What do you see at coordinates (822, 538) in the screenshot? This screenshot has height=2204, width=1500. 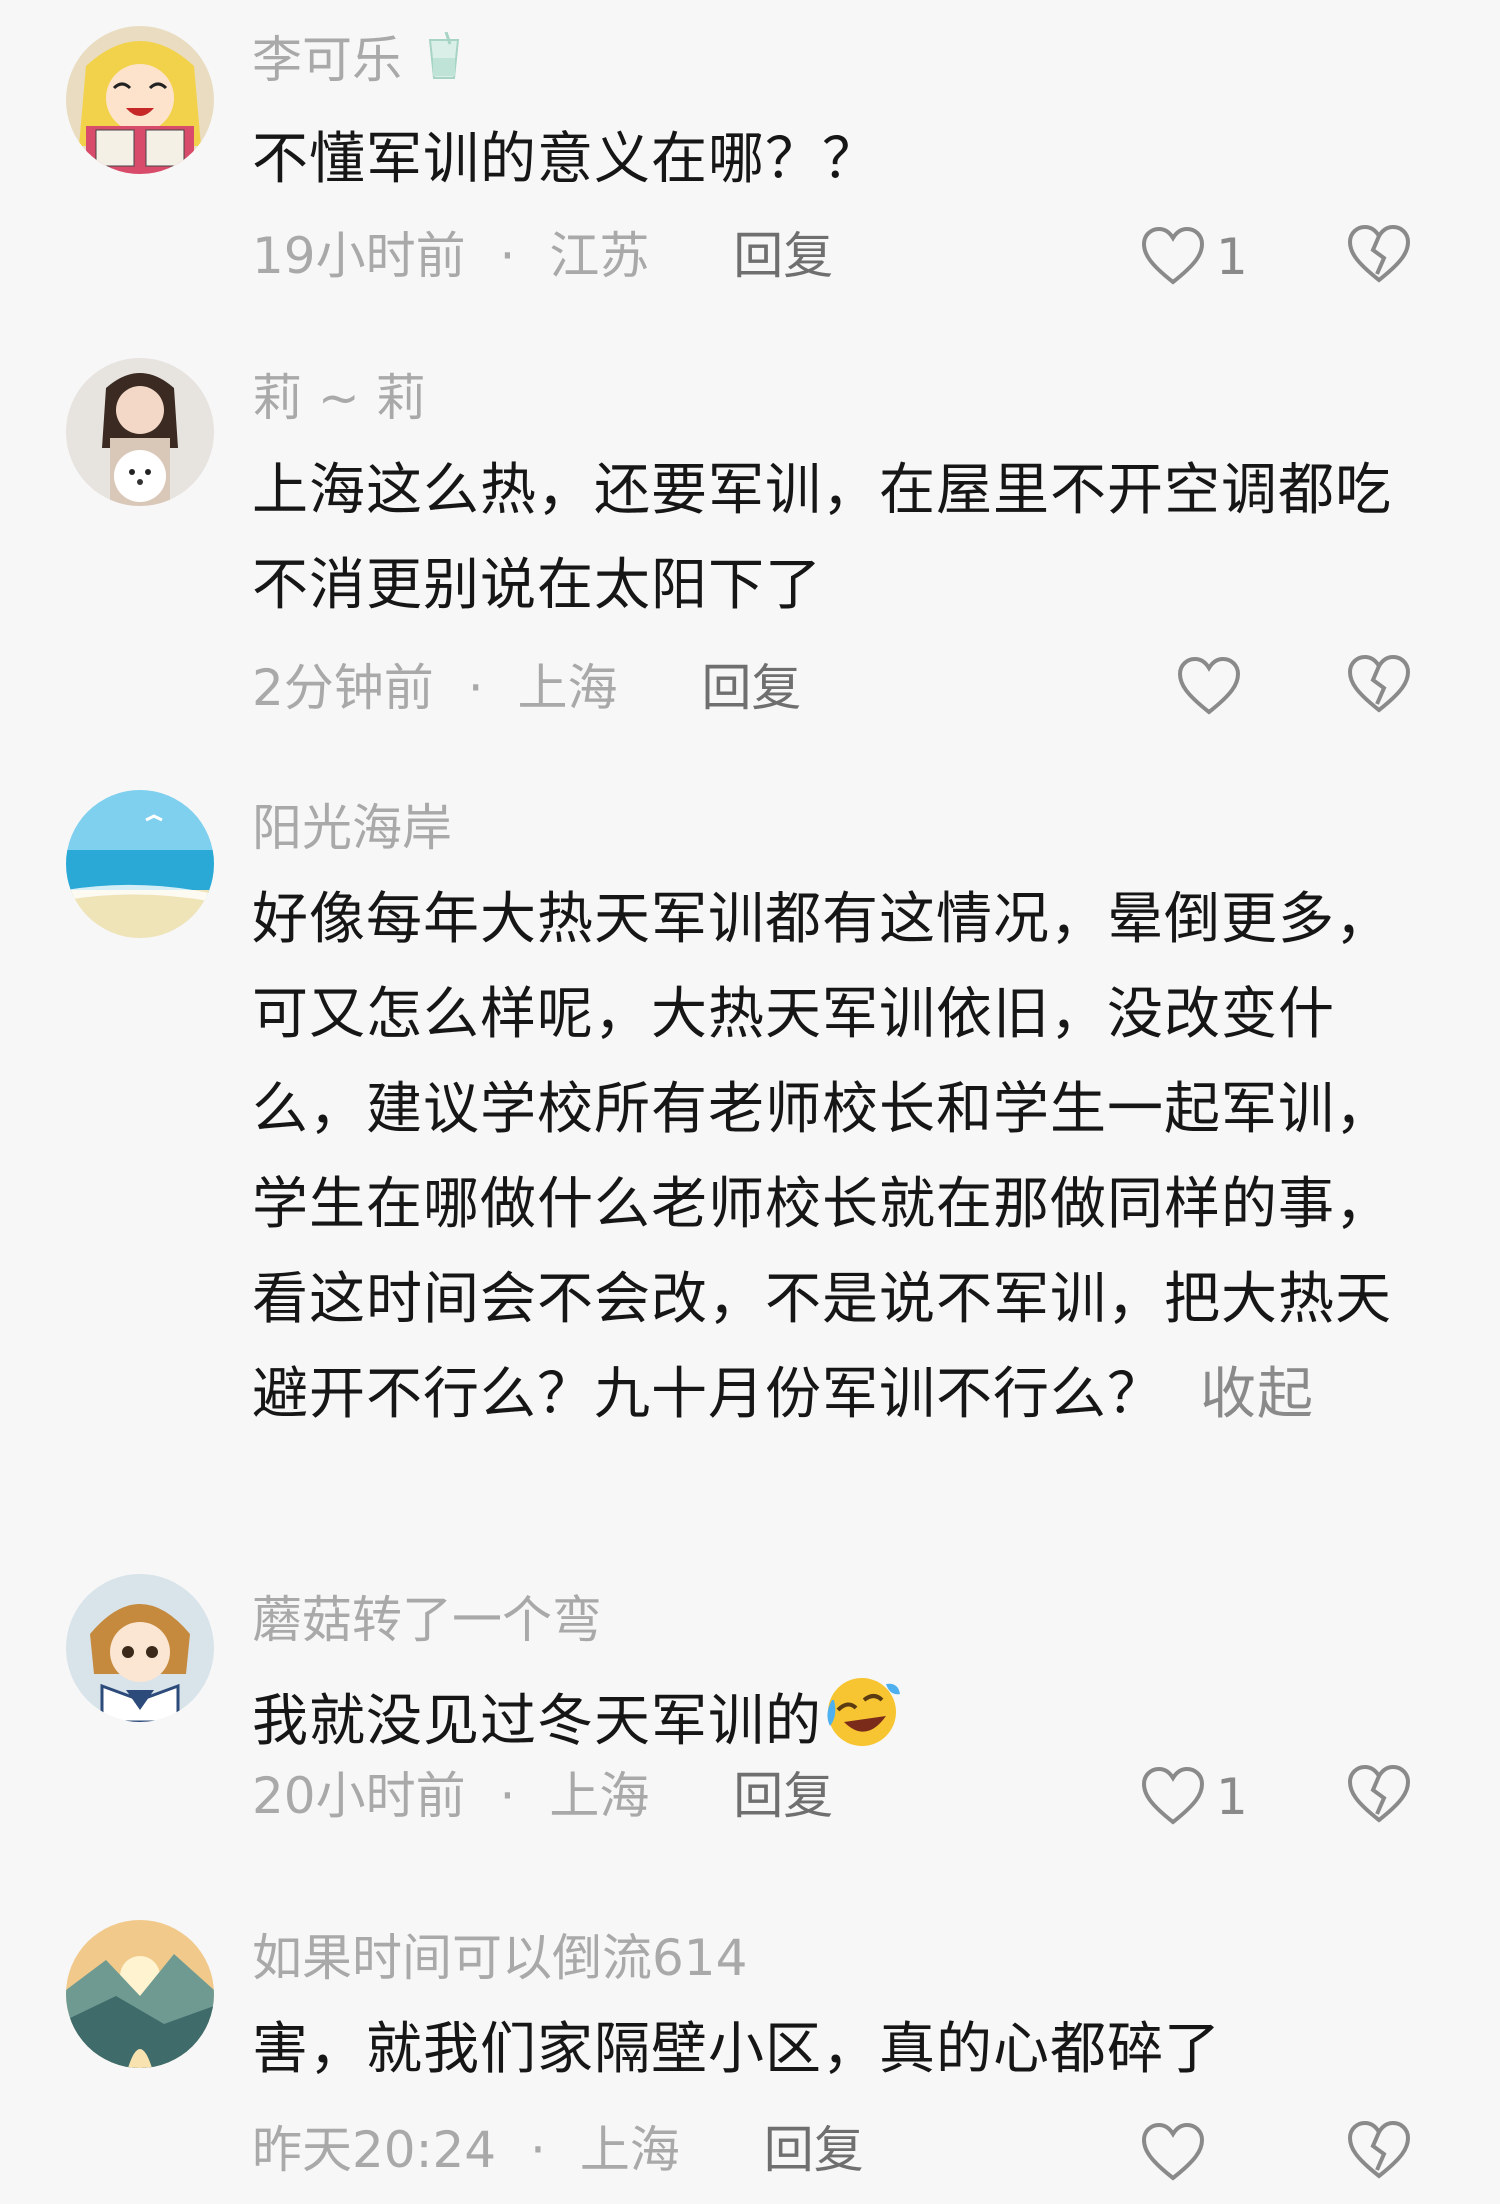 I see `comment-text: 上海这么热，还要军训，在屋里不开空调都吃不消更别说在太阳下了` at bounding box center [822, 538].